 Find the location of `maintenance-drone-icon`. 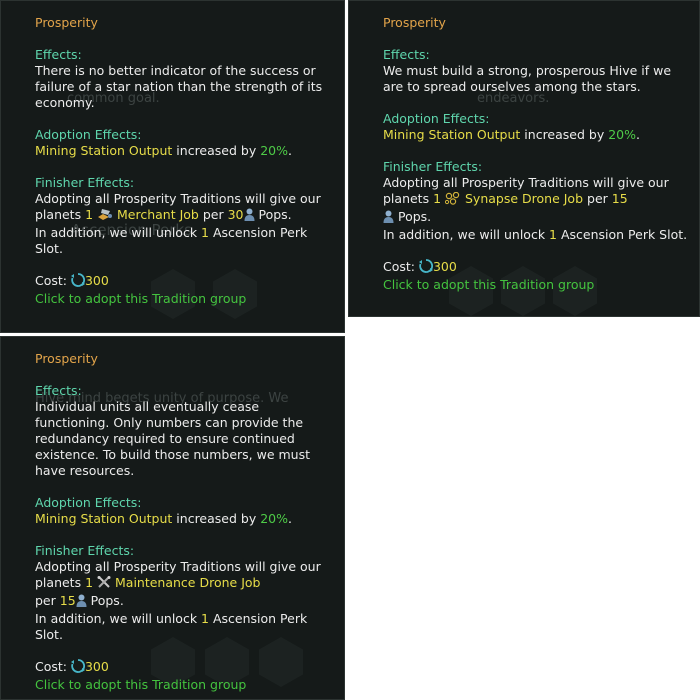

maintenance-drone-icon is located at coordinates (104, 584).